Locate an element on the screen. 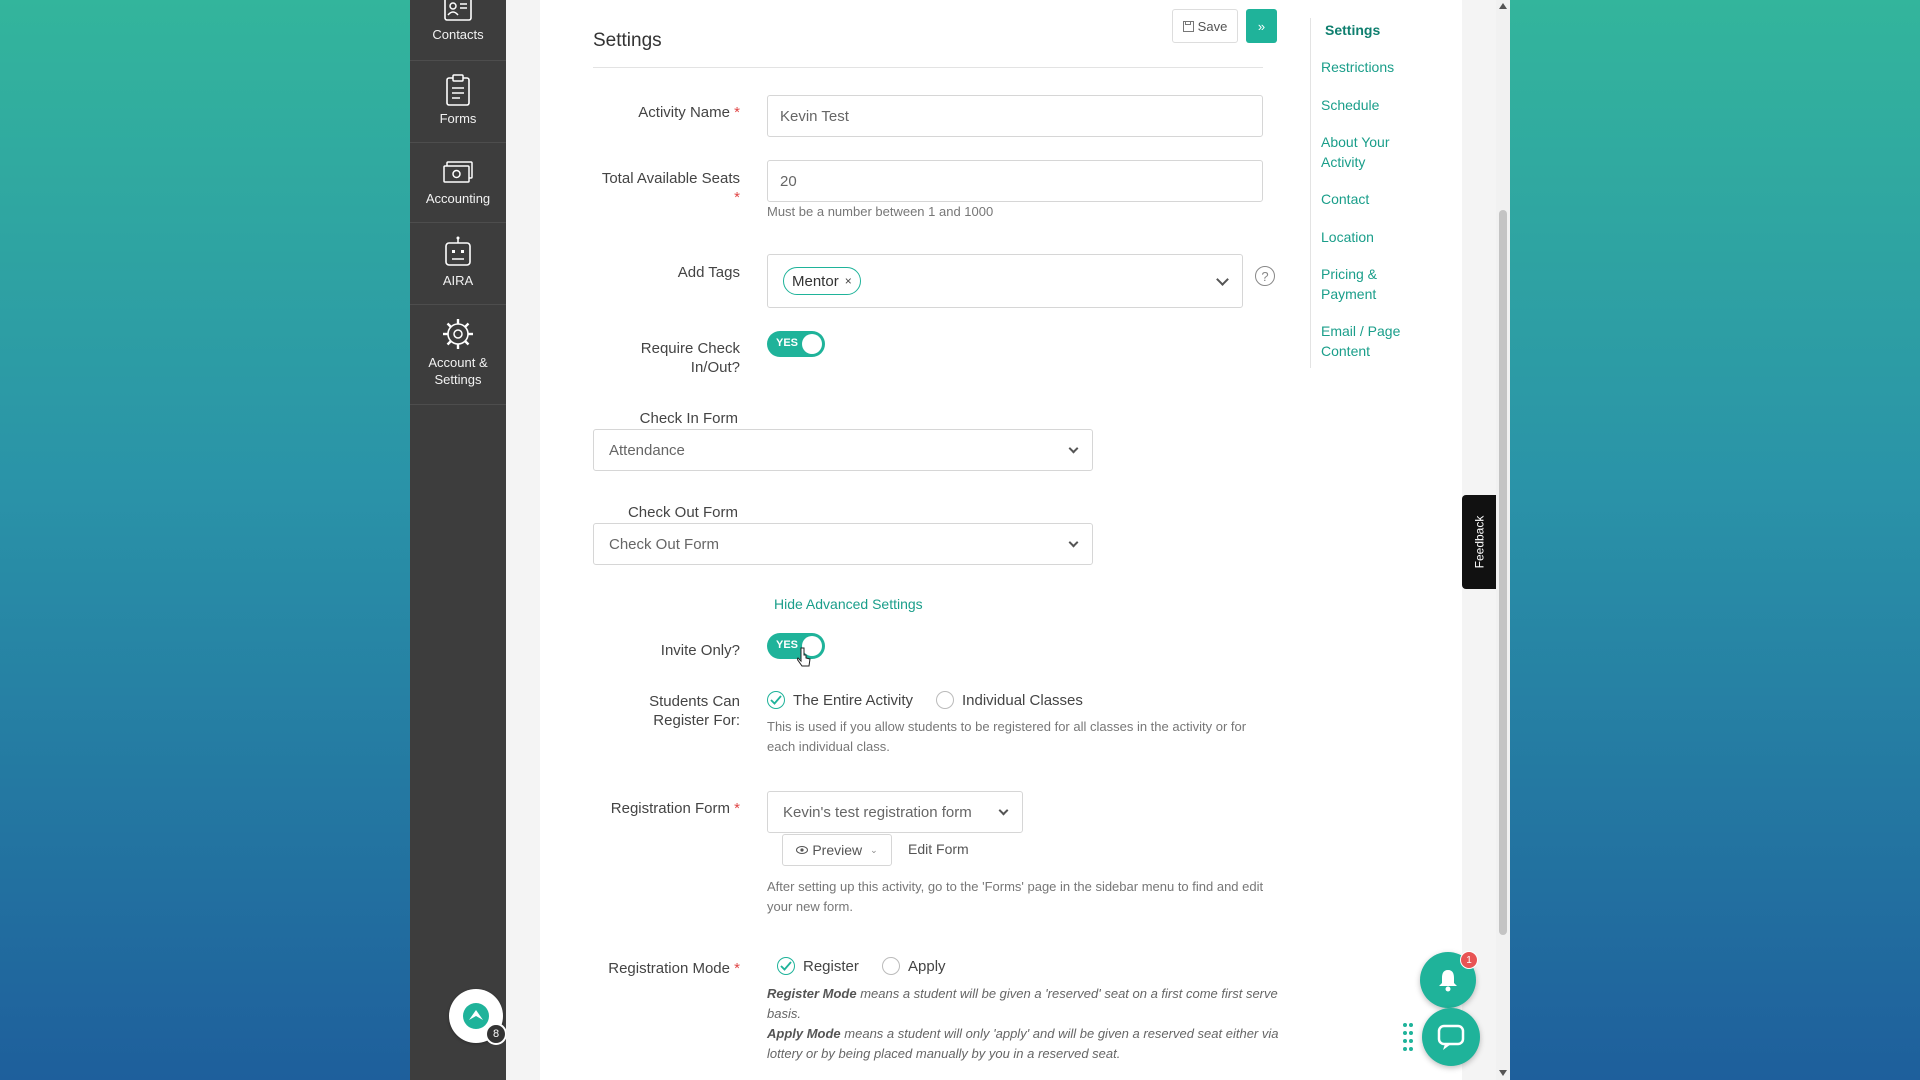 This screenshot has width=1920, height=1080. save-label: Save is located at coordinates (1212, 26).